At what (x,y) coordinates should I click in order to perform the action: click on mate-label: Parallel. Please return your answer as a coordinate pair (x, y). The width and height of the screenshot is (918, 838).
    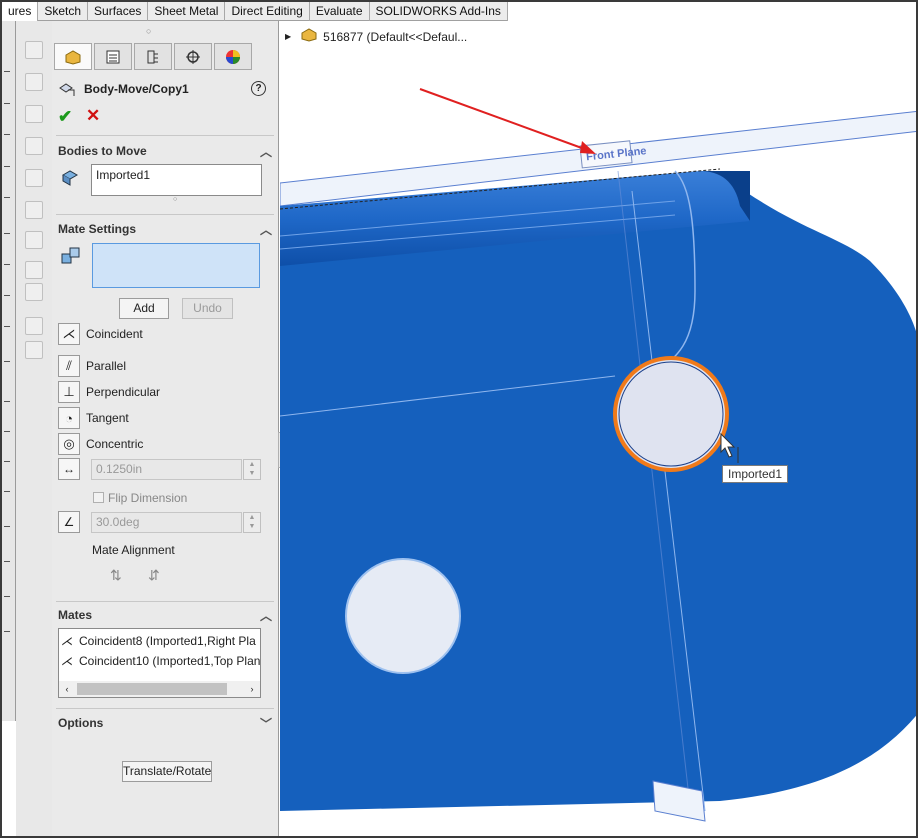
    Looking at the image, I should click on (106, 366).